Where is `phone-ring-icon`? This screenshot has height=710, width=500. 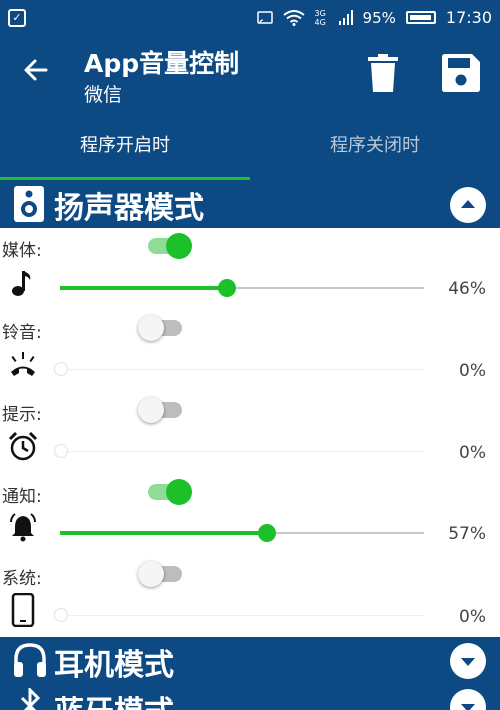
phone-ring-icon is located at coordinates (23, 364).